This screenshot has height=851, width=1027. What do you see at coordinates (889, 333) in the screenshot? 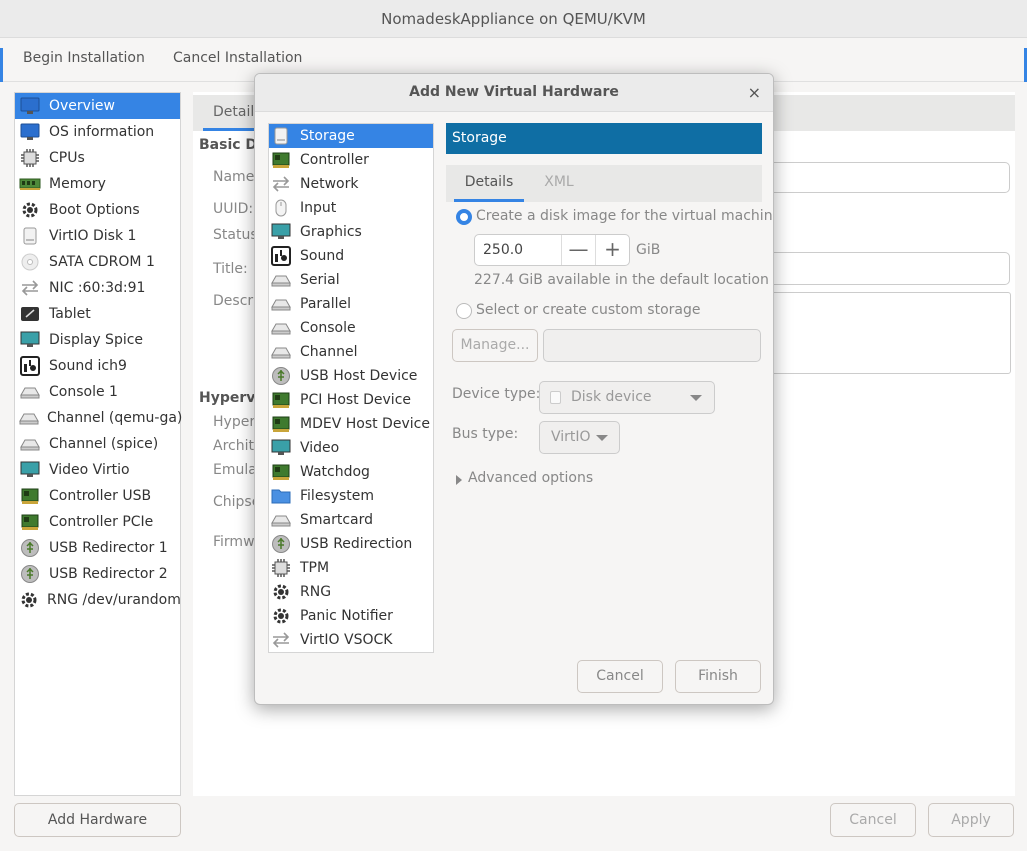
I see `description-field` at bounding box center [889, 333].